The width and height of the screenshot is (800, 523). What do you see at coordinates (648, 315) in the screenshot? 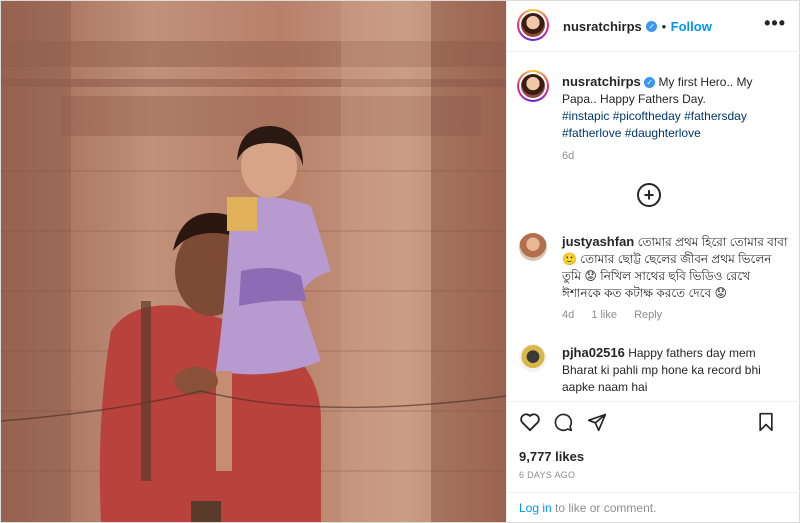
I see `reply-button: Reply` at bounding box center [648, 315].